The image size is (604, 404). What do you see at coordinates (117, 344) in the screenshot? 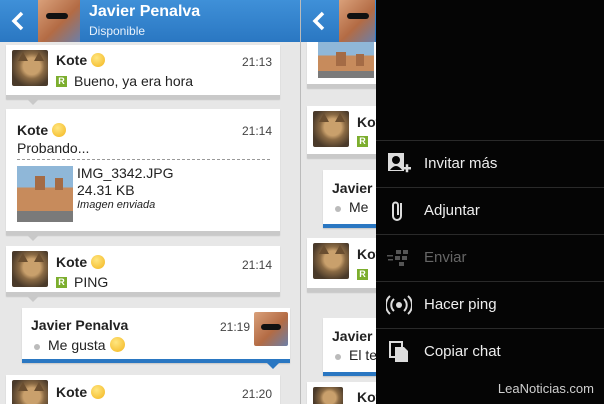
I see `smiley-icon` at bounding box center [117, 344].